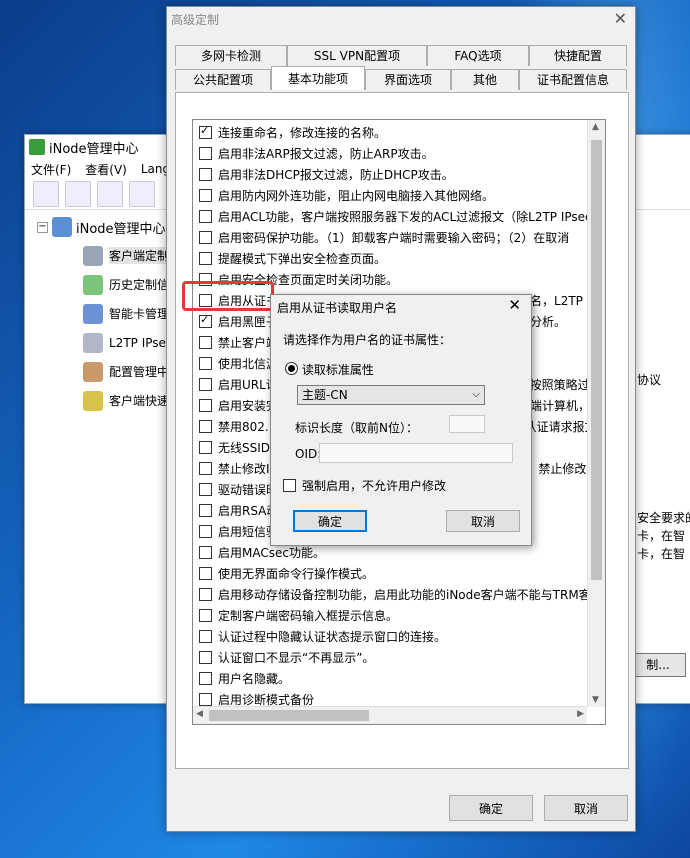 This screenshot has height=858, width=690. I want to click on option-row: 连接重命名，修改连接的名称。, so click(389, 132).